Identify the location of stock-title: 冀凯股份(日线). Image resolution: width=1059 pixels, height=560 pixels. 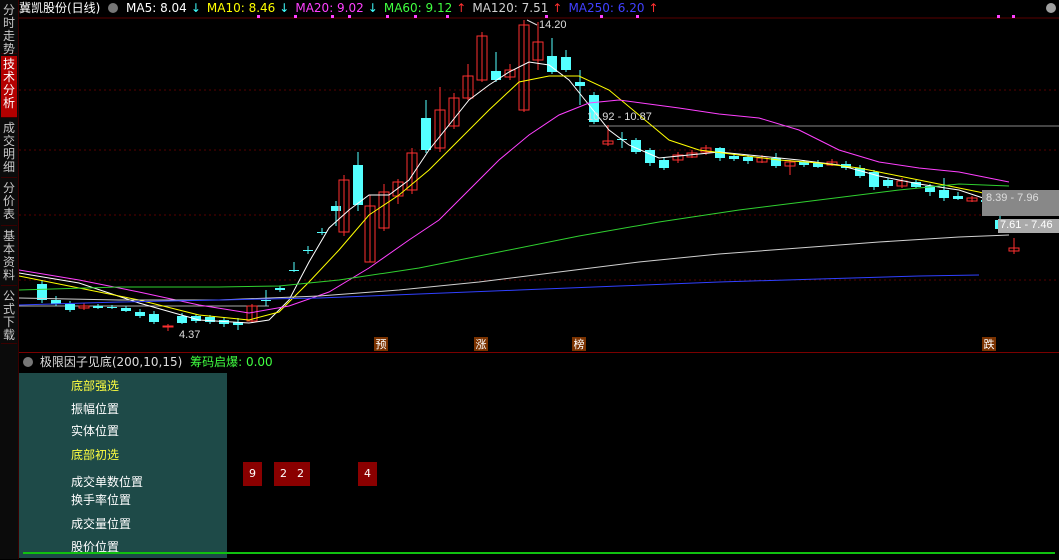
(60, 8).